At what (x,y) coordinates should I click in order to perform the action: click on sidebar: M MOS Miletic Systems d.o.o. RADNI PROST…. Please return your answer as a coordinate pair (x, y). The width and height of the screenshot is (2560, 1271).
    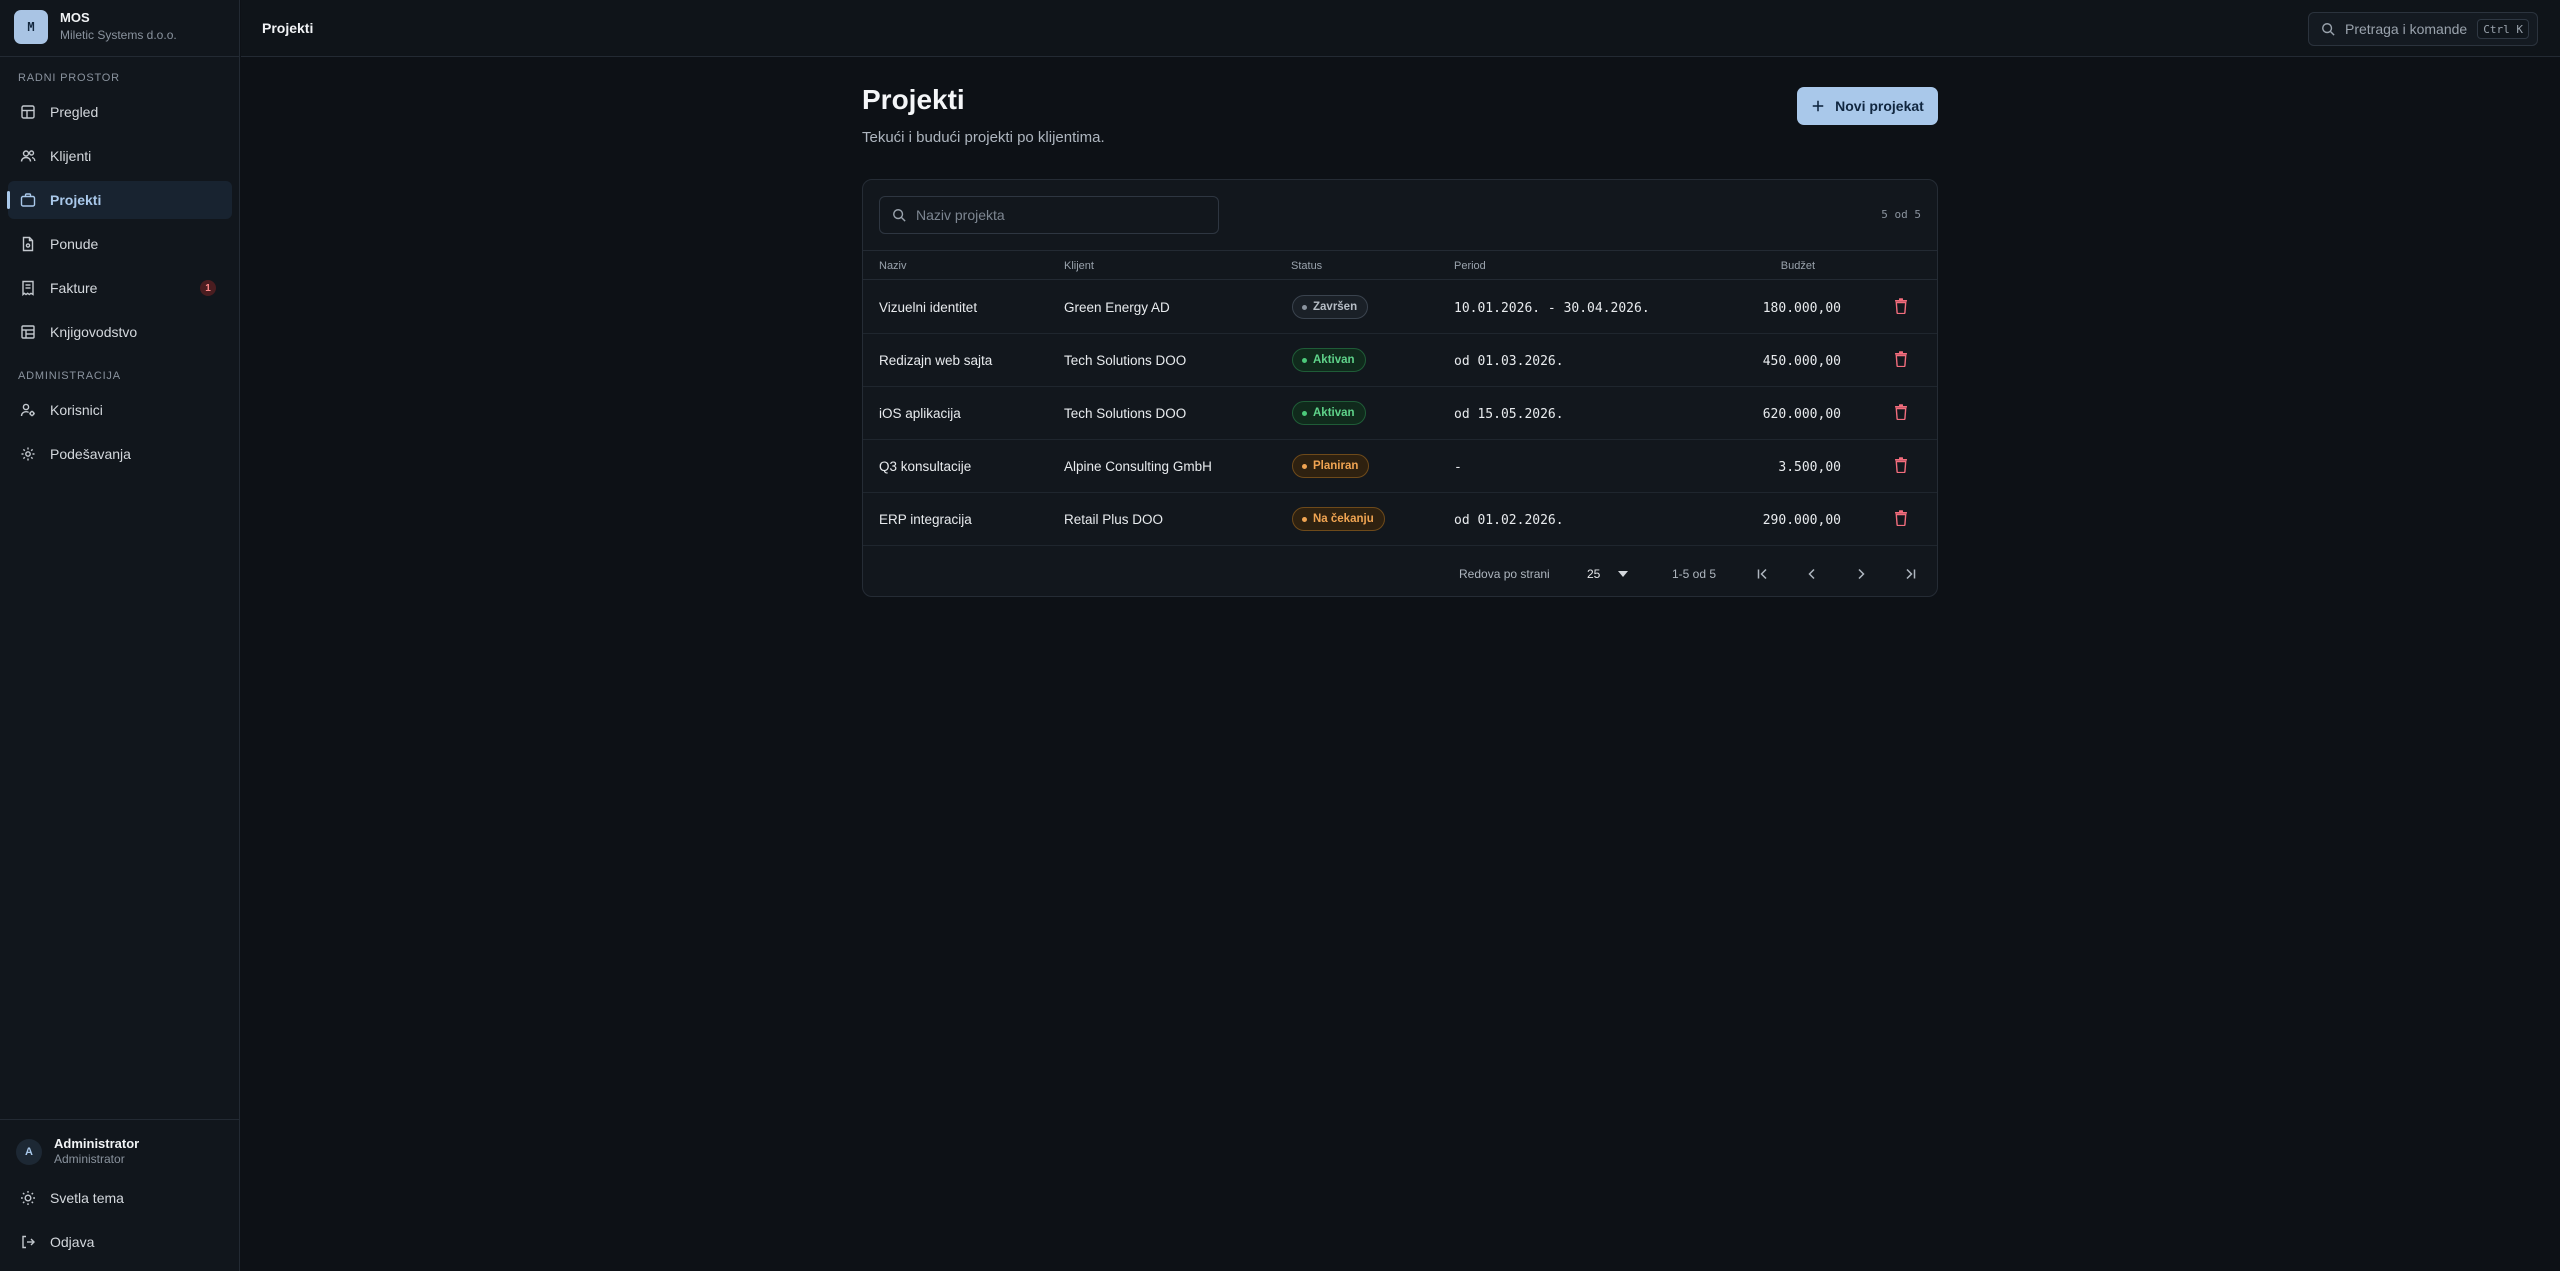
    Looking at the image, I should click on (120, 635).